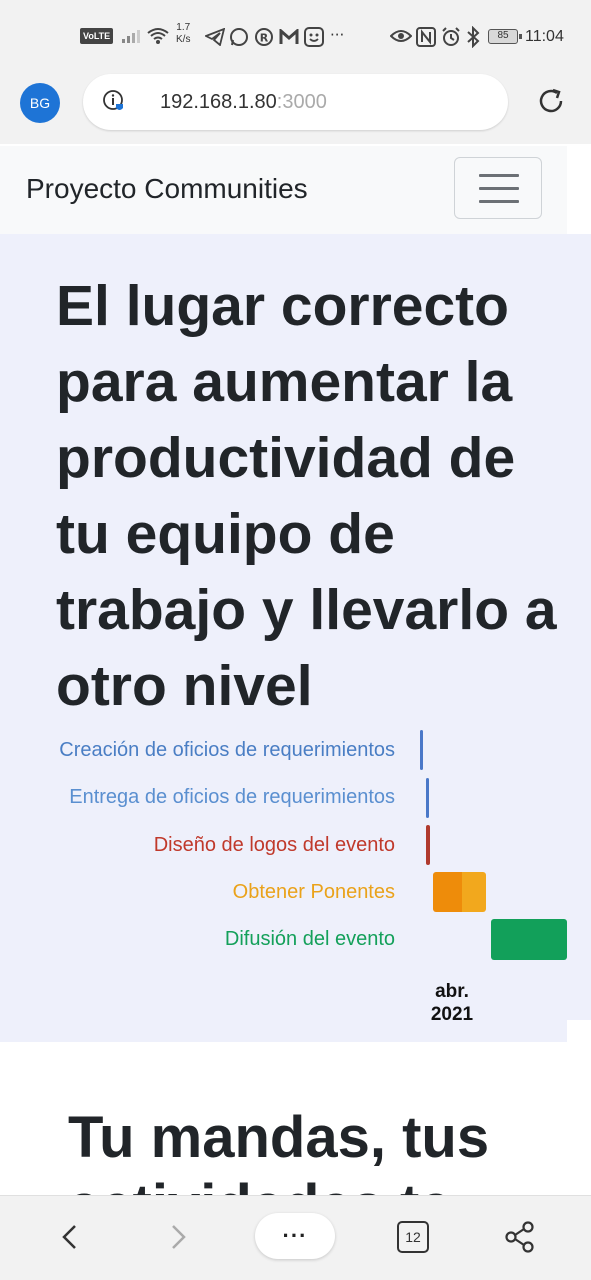 Image resolution: width=591 pixels, height=1280 pixels. Describe the element at coordinates (314, 37) in the screenshot. I see `face-app-icon` at that location.